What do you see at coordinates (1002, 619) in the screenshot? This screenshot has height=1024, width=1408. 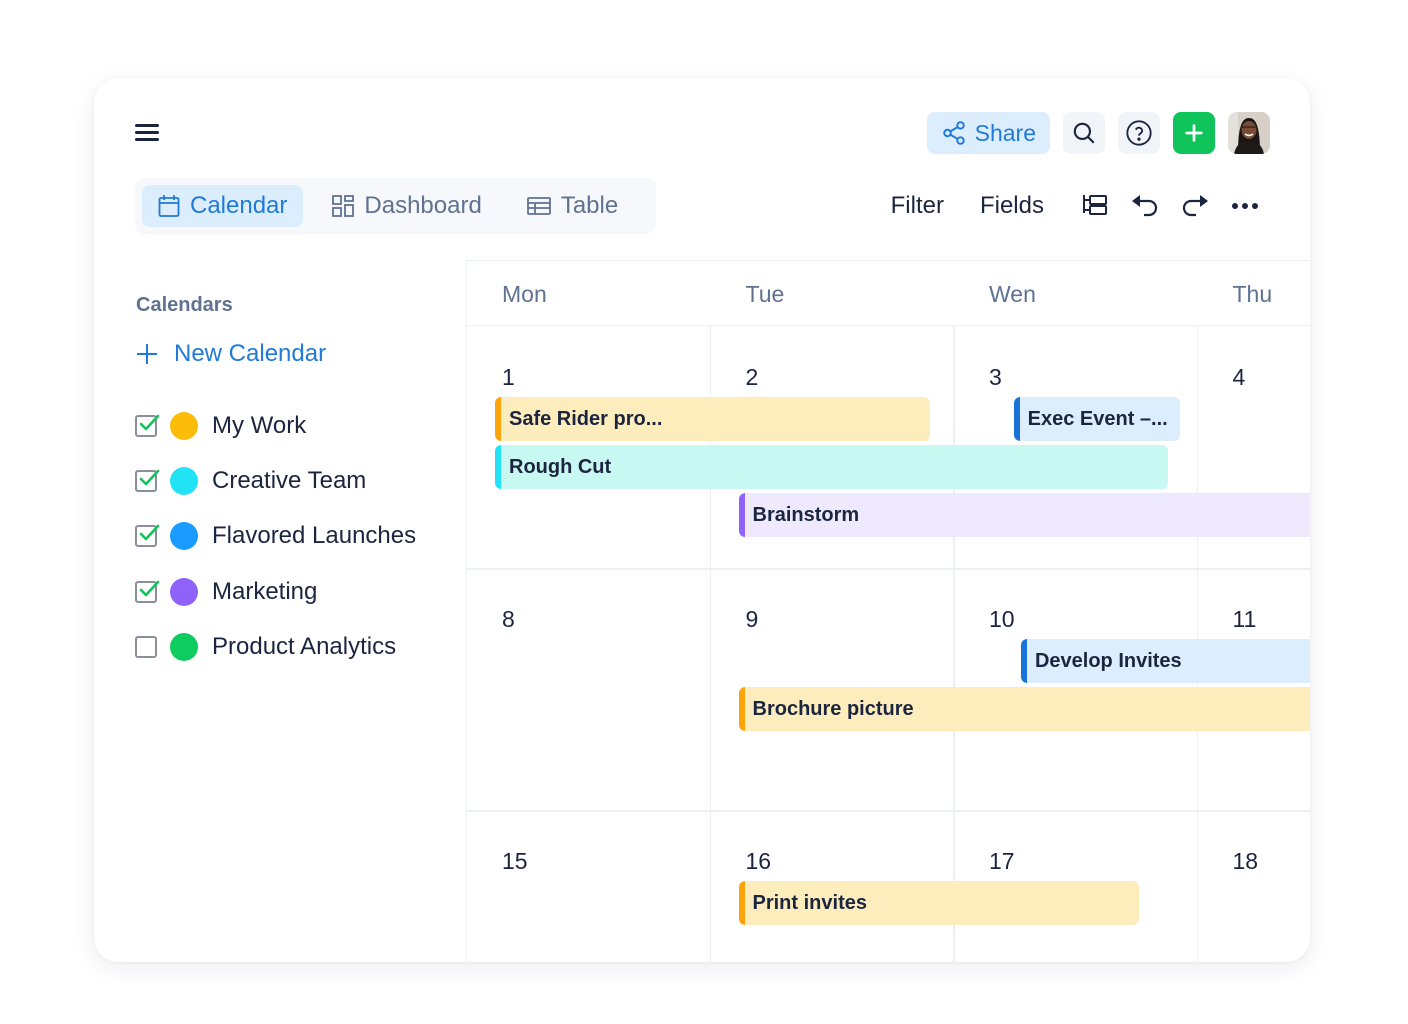 I see `day-number: 10` at bounding box center [1002, 619].